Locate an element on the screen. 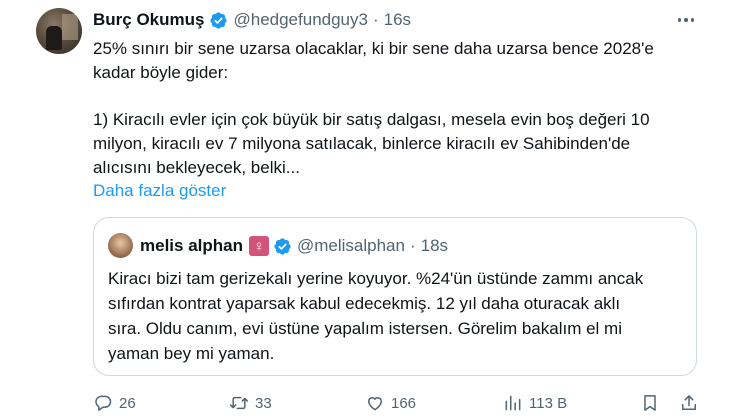 The width and height of the screenshot is (730, 420). like-count: 166 is located at coordinates (404, 403).